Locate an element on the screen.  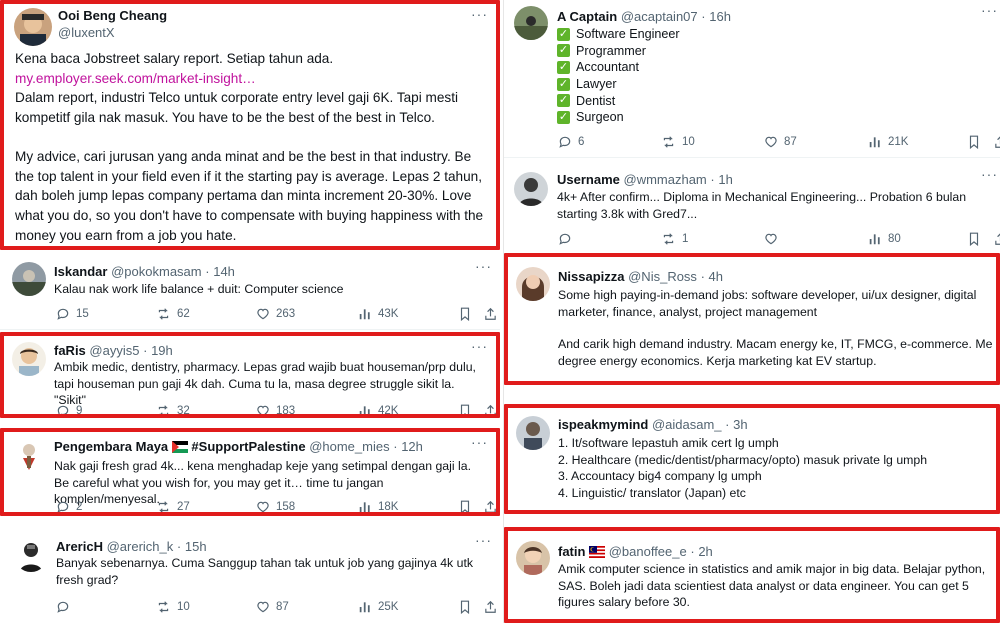
reply-button: 15 is located at coordinates (72, 314).